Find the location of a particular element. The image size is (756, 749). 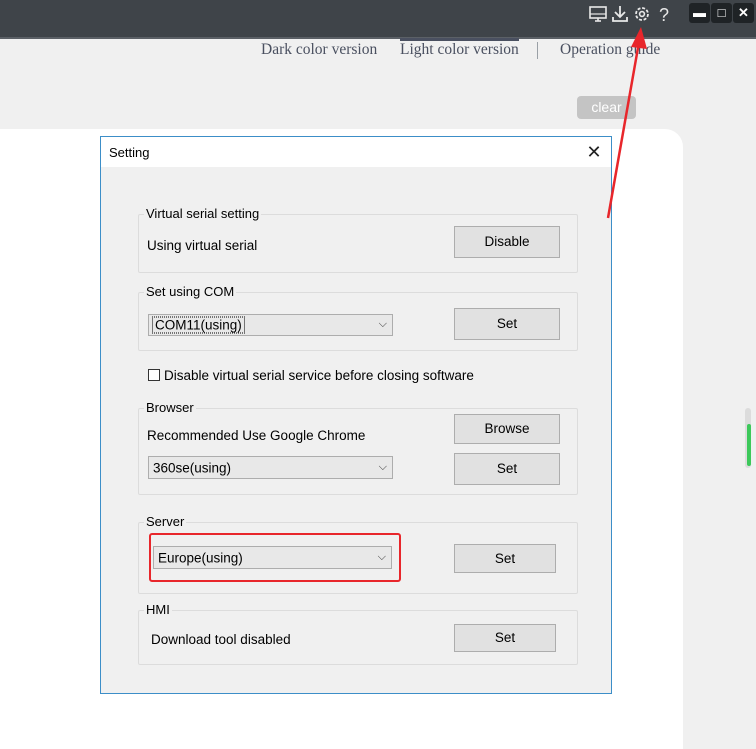

annotation-arrow-head is located at coordinates (639, 38).